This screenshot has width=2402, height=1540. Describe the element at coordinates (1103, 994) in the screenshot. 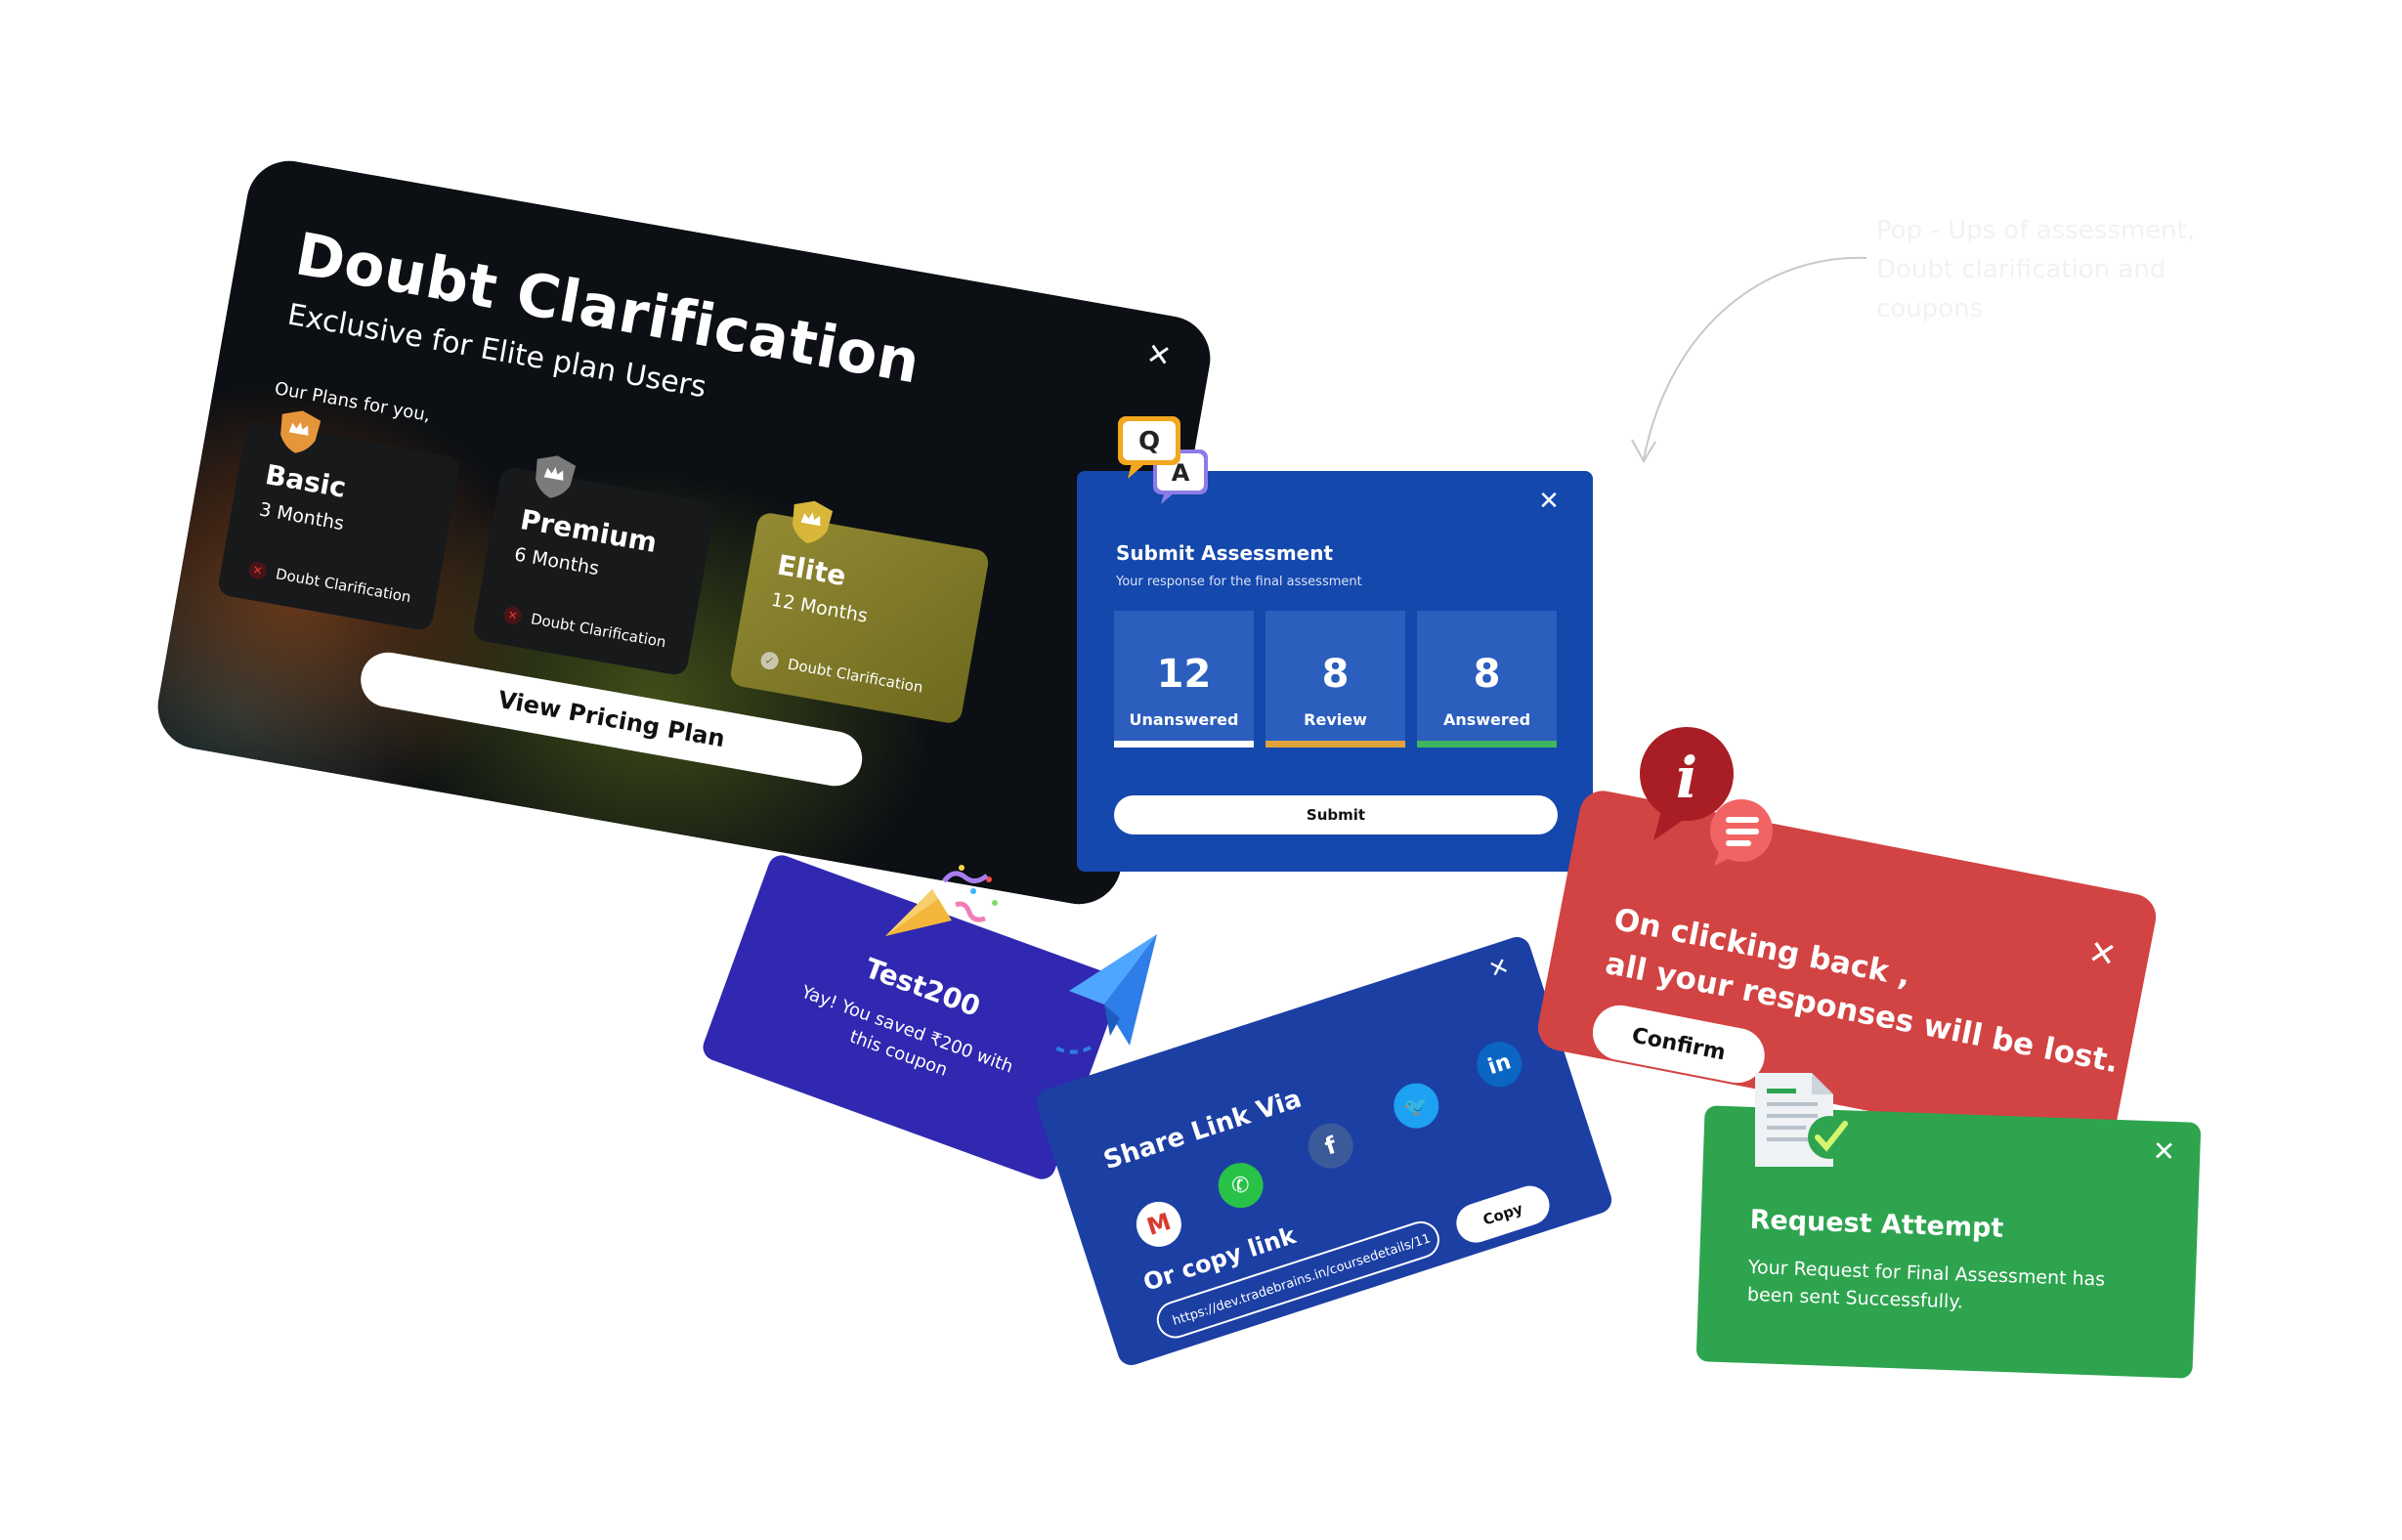

I see `paper-plane-icon` at that location.